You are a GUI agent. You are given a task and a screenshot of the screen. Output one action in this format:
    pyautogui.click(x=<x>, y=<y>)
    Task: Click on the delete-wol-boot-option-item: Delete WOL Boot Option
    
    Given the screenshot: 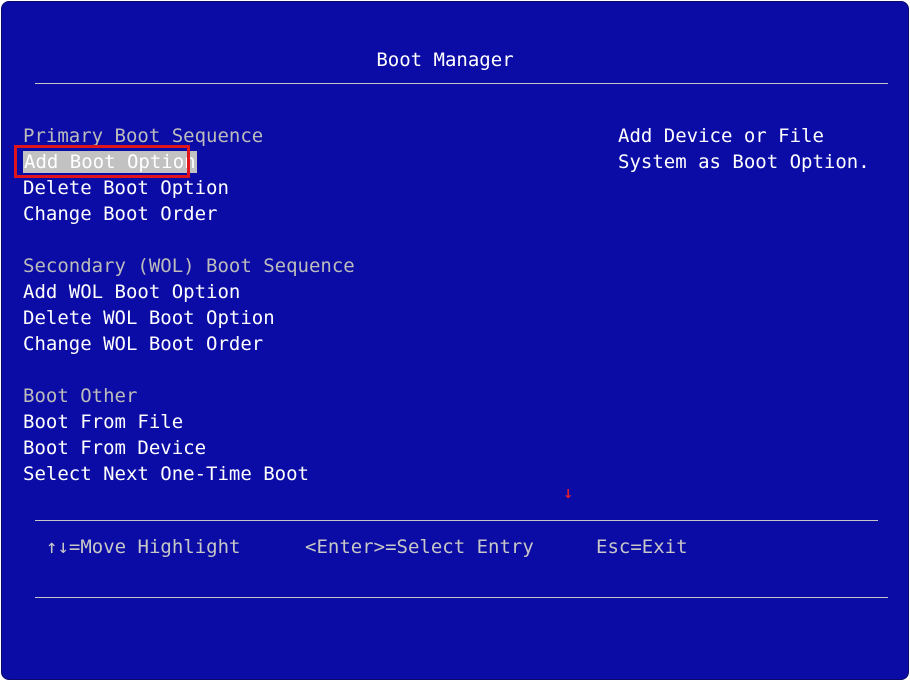 What is the action you would take?
    pyautogui.click(x=303, y=318)
    